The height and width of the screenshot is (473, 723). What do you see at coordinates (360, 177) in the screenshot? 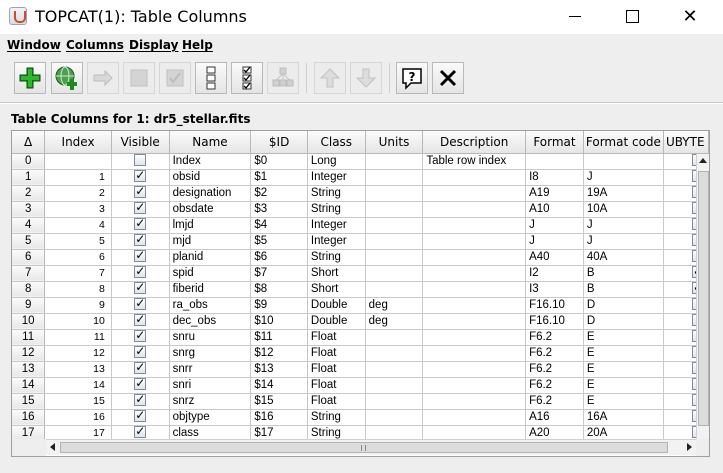
I see `table-row: 11 obsid$1Integer I8J` at bounding box center [360, 177].